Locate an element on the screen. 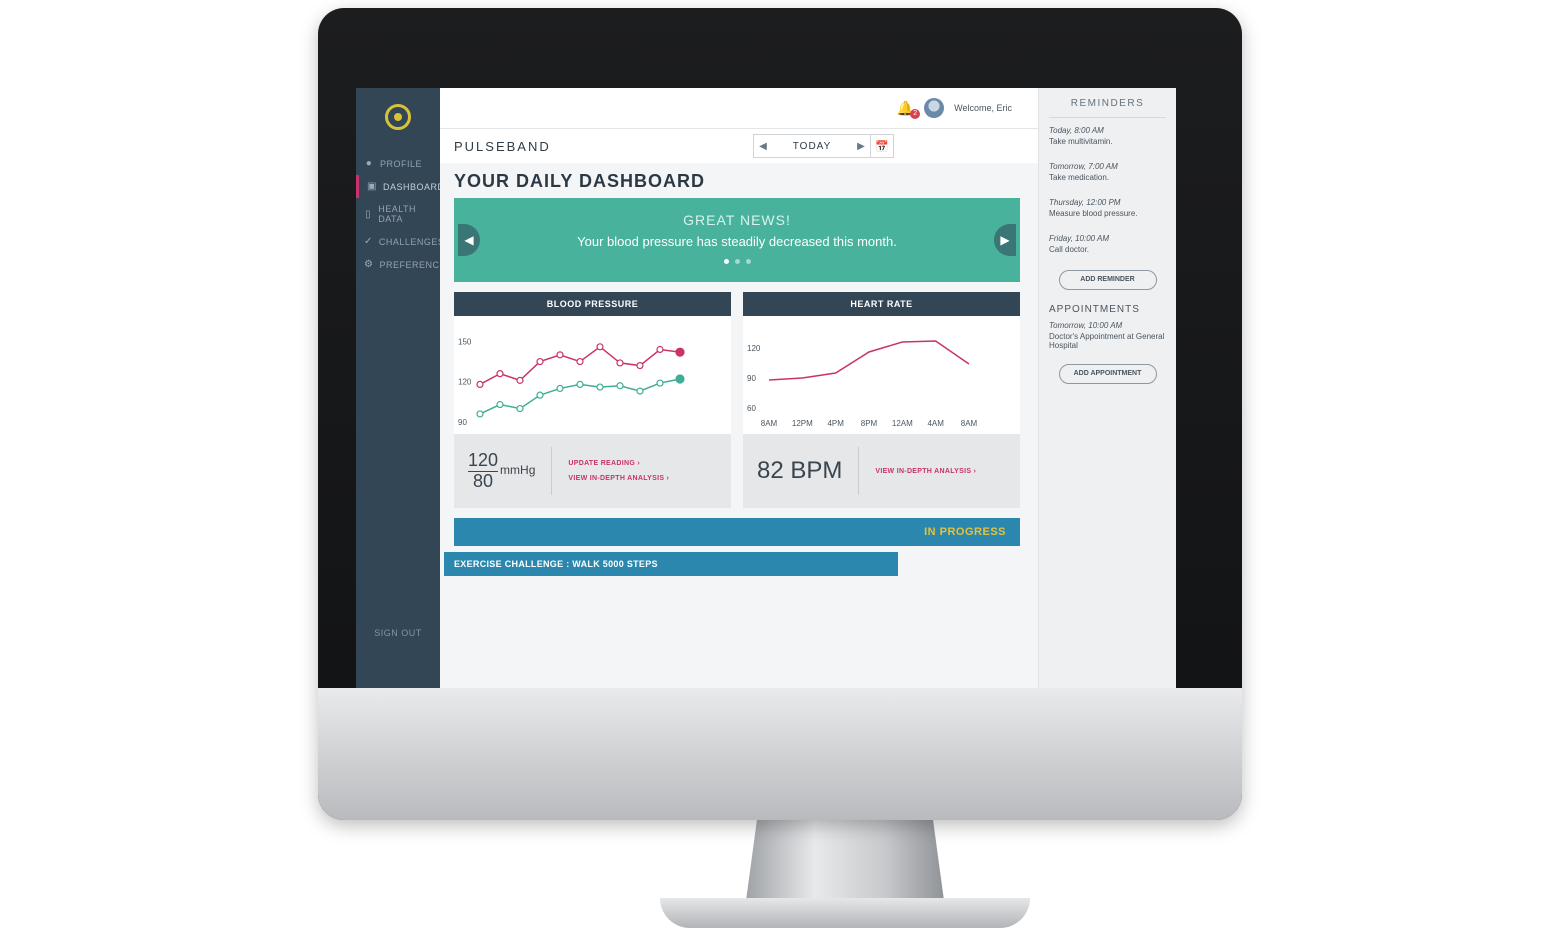  banner-prev-icon: ◀ is located at coordinates (469, 240).